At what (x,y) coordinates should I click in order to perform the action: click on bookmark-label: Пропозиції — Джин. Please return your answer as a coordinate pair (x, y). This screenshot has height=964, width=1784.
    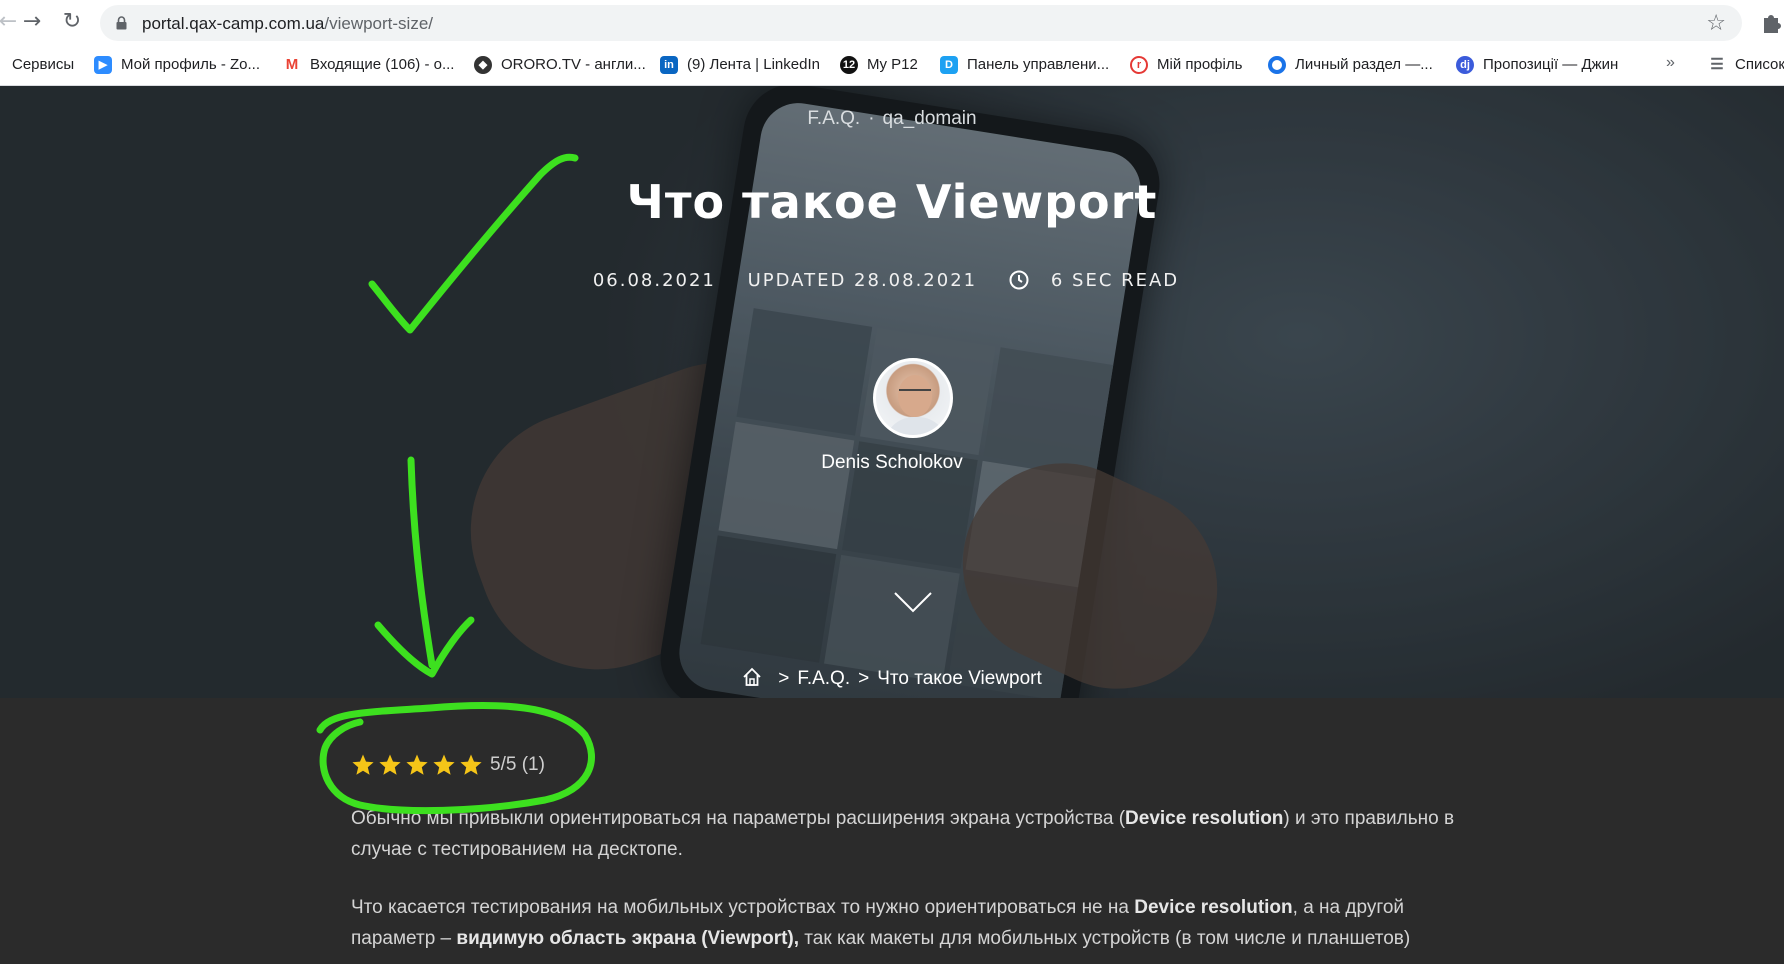
    Looking at the image, I should click on (1551, 64).